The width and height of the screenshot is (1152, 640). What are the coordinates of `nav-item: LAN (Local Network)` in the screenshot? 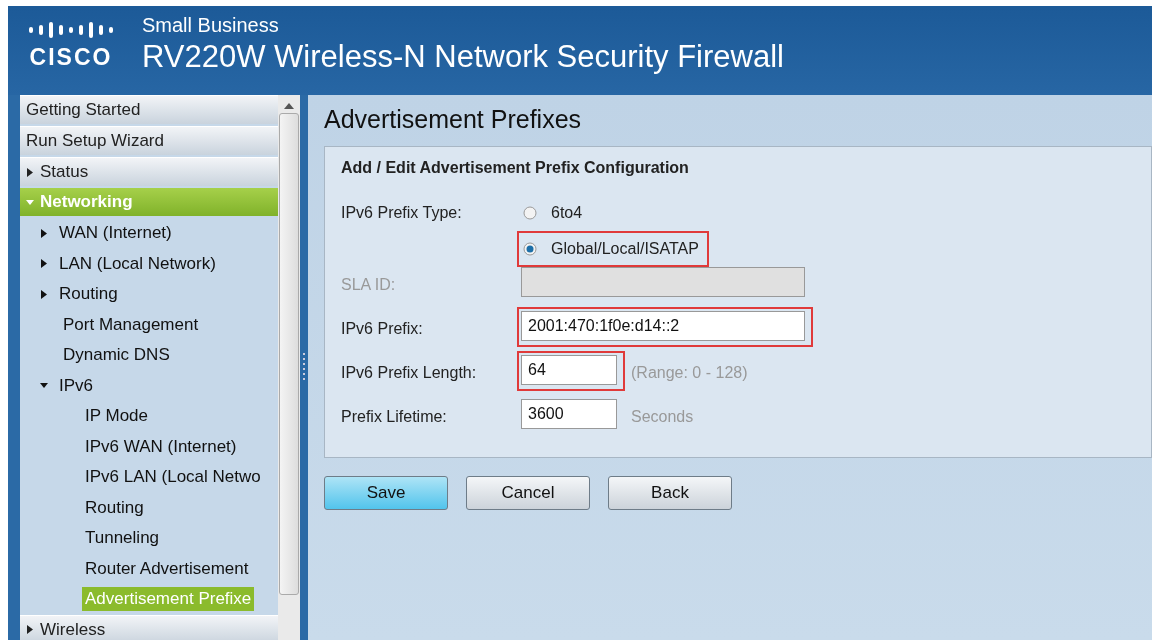 It's located at (137, 263).